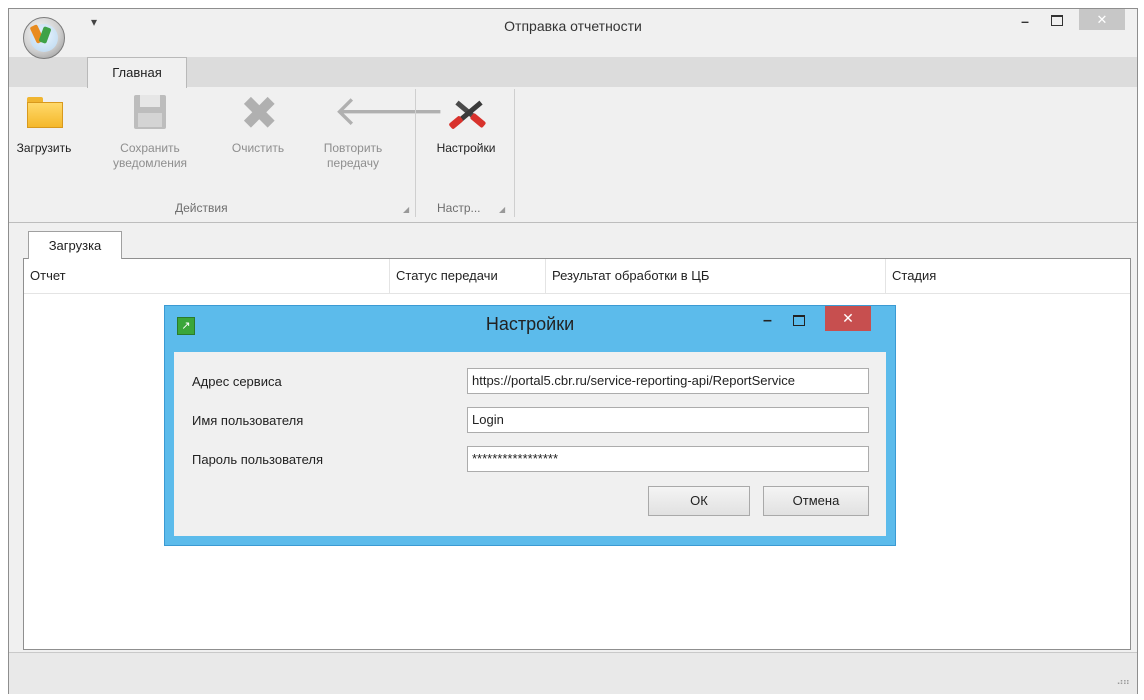  Describe the element at coordinates (573, 673) in the screenshot. I see `status-bar: ⠴⠶` at that location.